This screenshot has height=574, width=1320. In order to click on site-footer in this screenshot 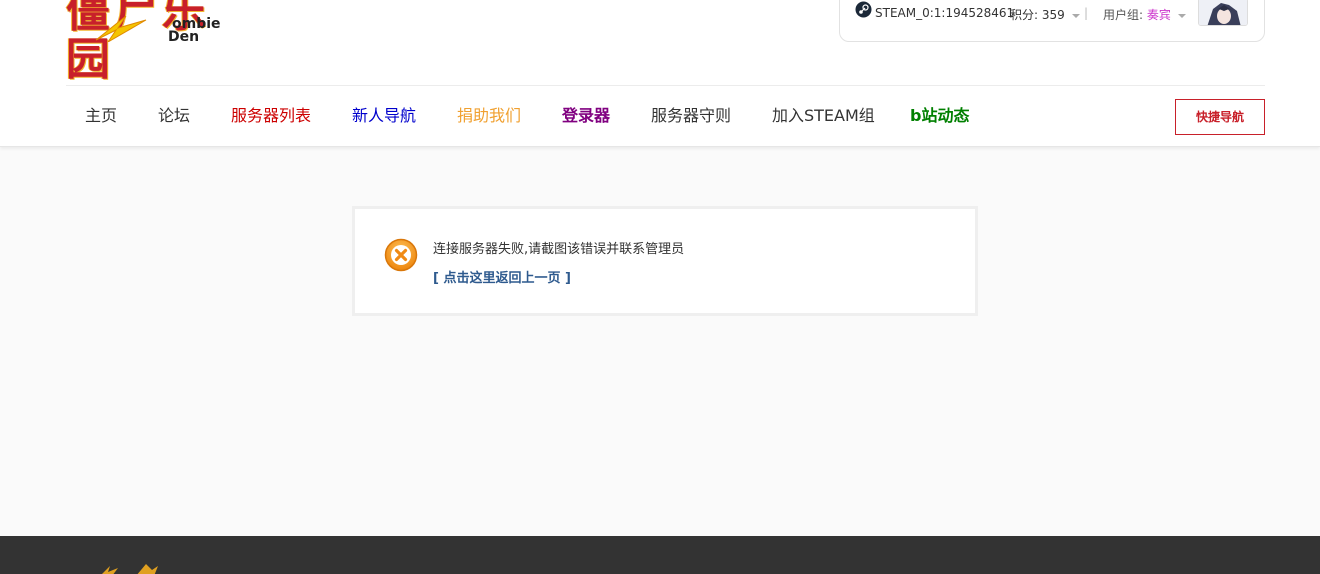, I will do `click(660, 555)`.